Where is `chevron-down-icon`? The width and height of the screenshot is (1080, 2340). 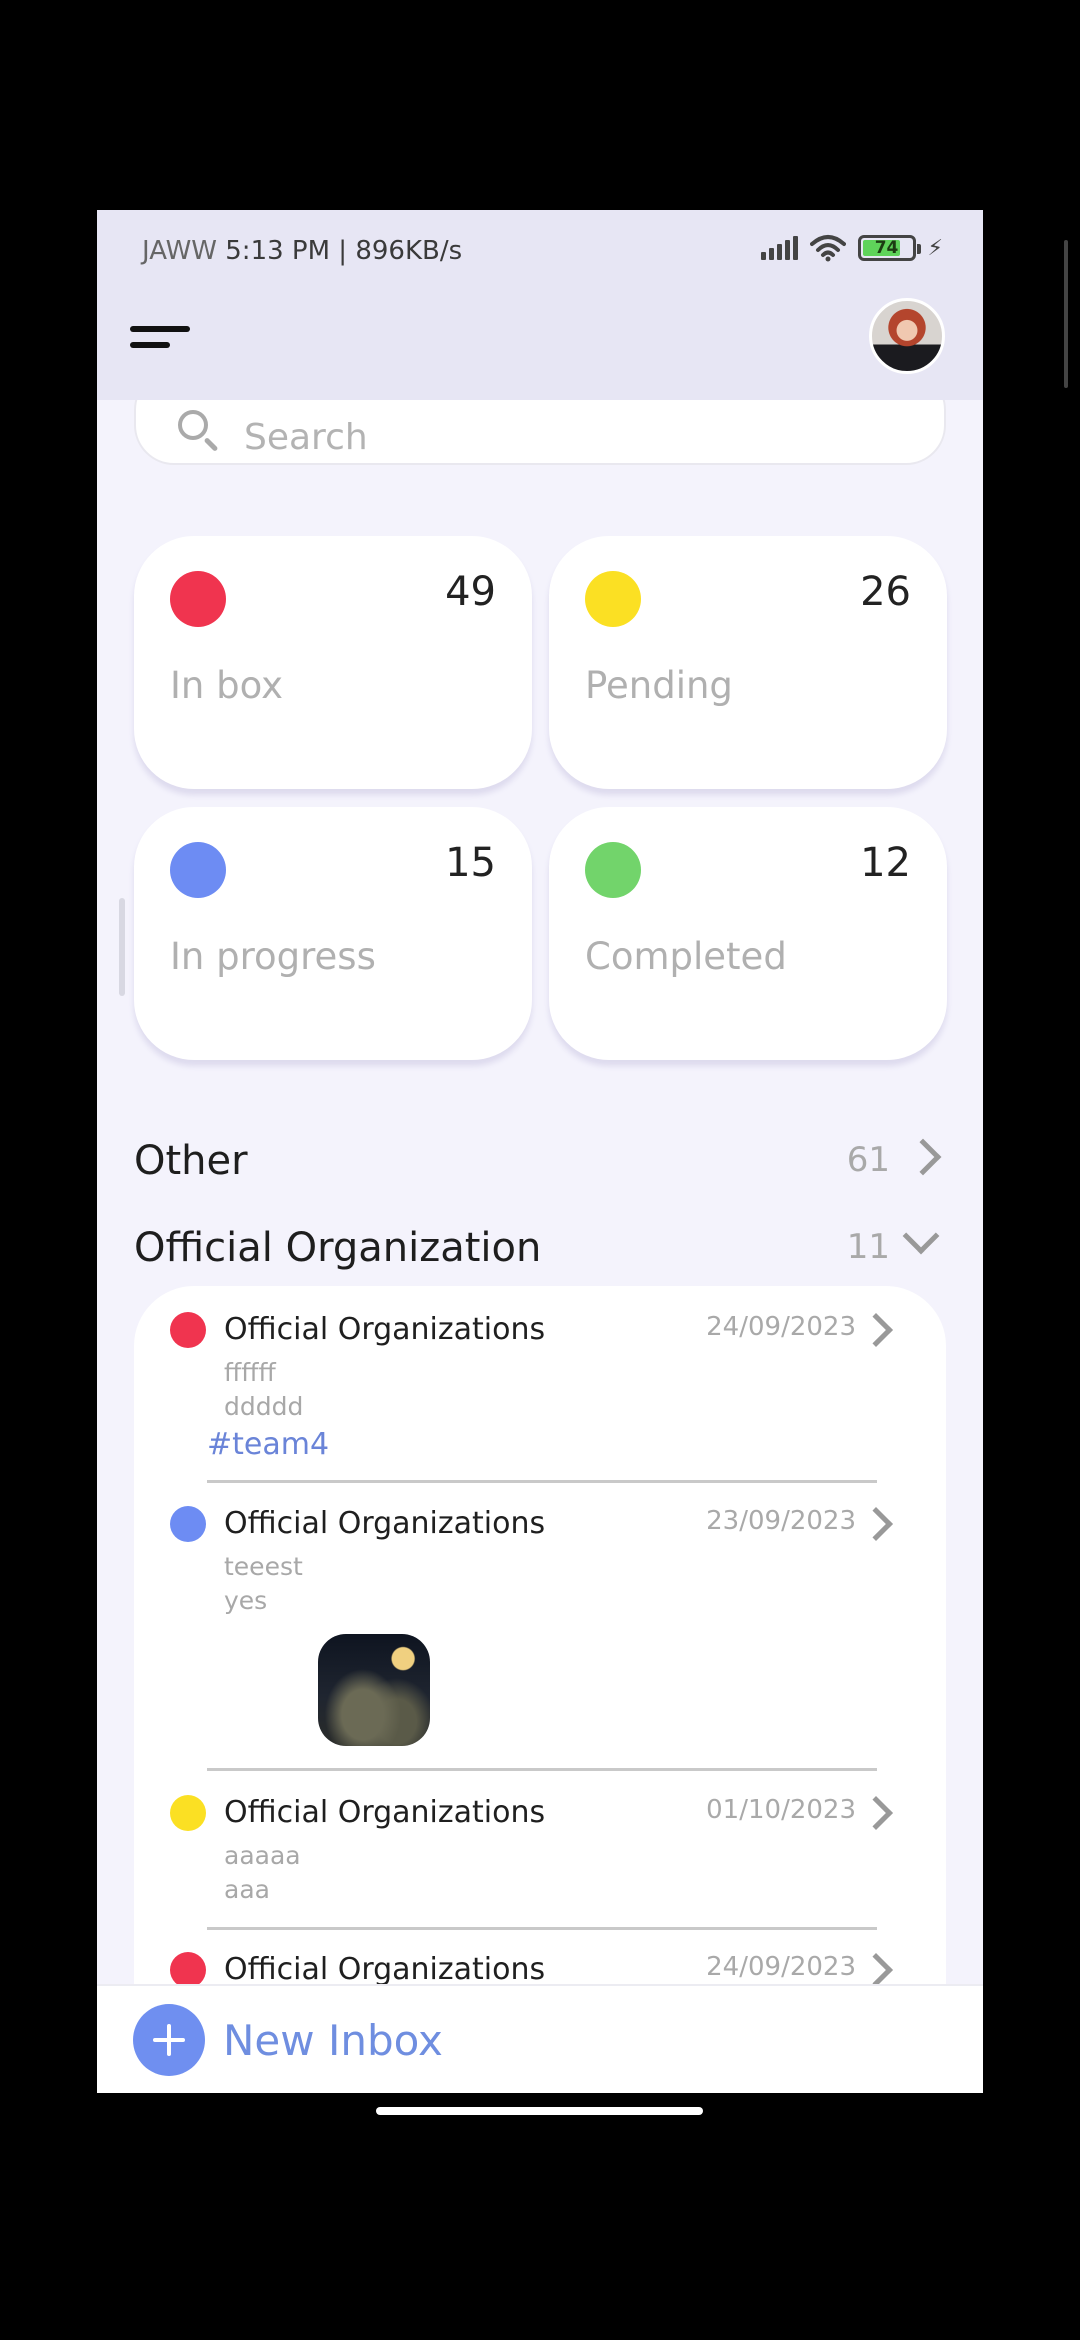 chevron-down-icon is located at coordinates (921, 1236).